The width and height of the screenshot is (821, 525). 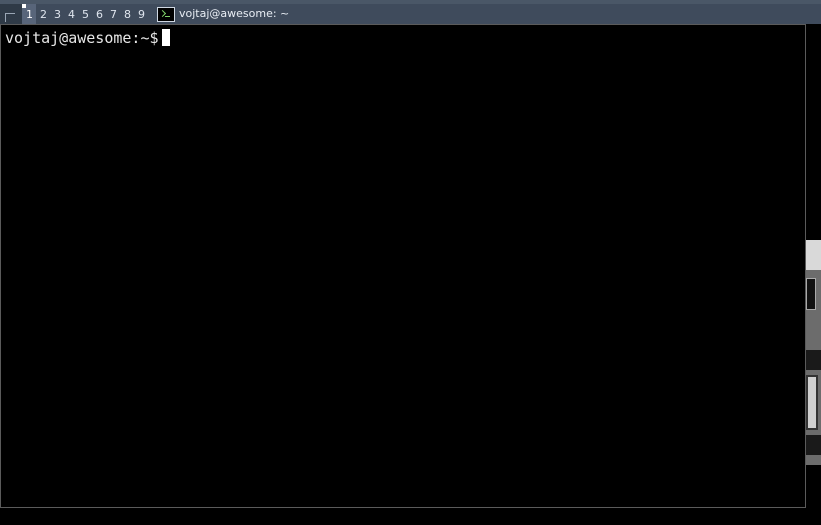 What do you see at coordinates (166, 14) in the screenshot?
I see `terminal-icon` at bounding box center [166, 14].